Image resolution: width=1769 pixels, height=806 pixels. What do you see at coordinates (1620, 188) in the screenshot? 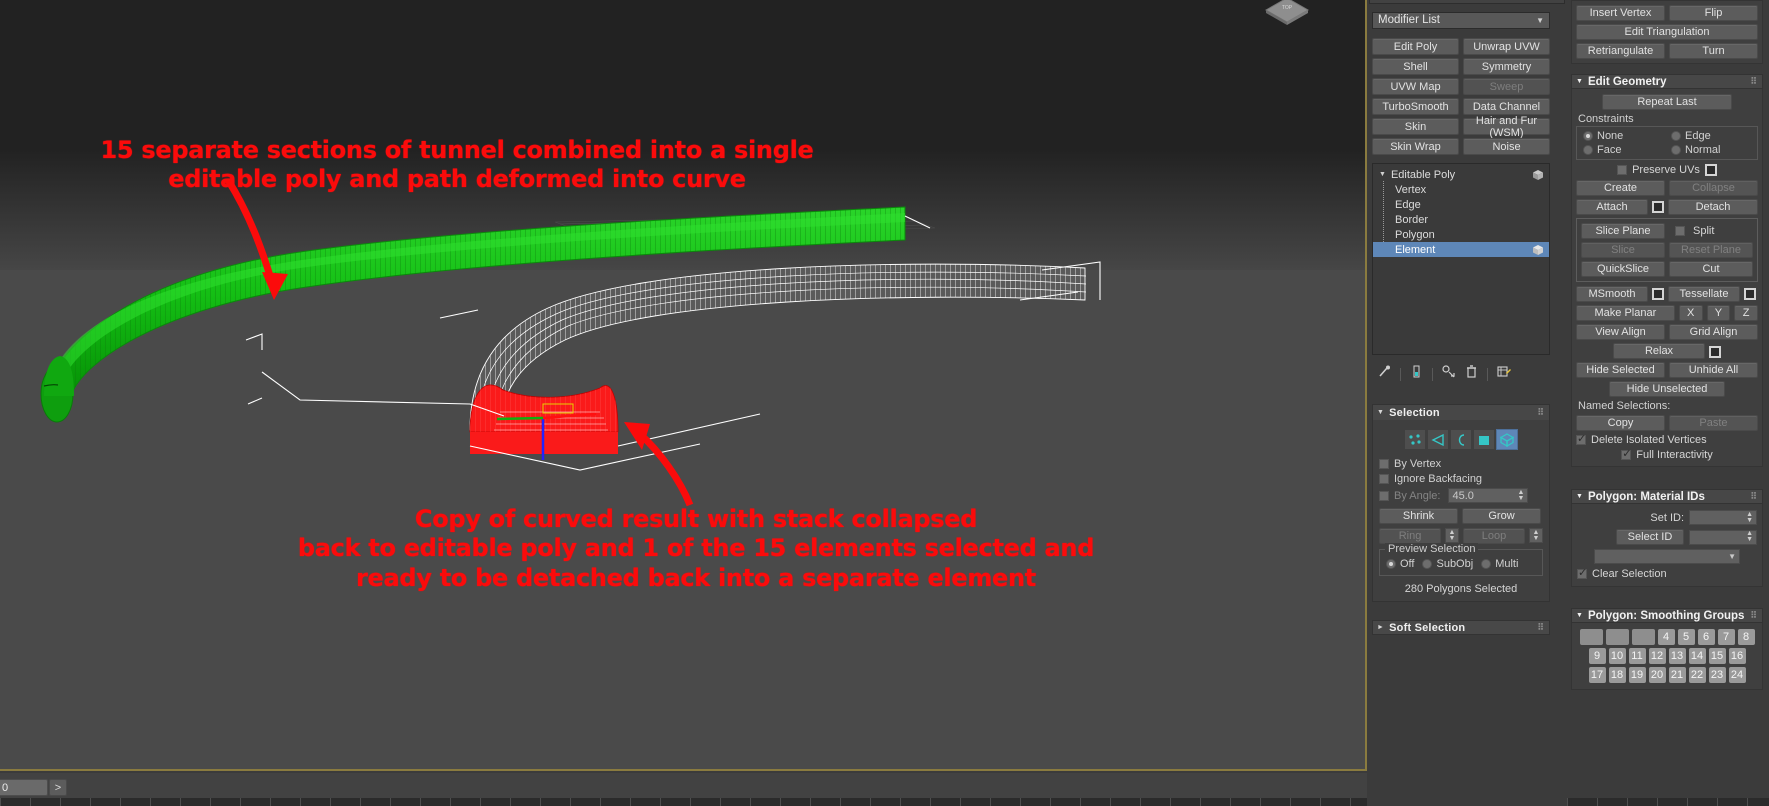
I see `create-button: Create` at bounding box center [1620, 188].